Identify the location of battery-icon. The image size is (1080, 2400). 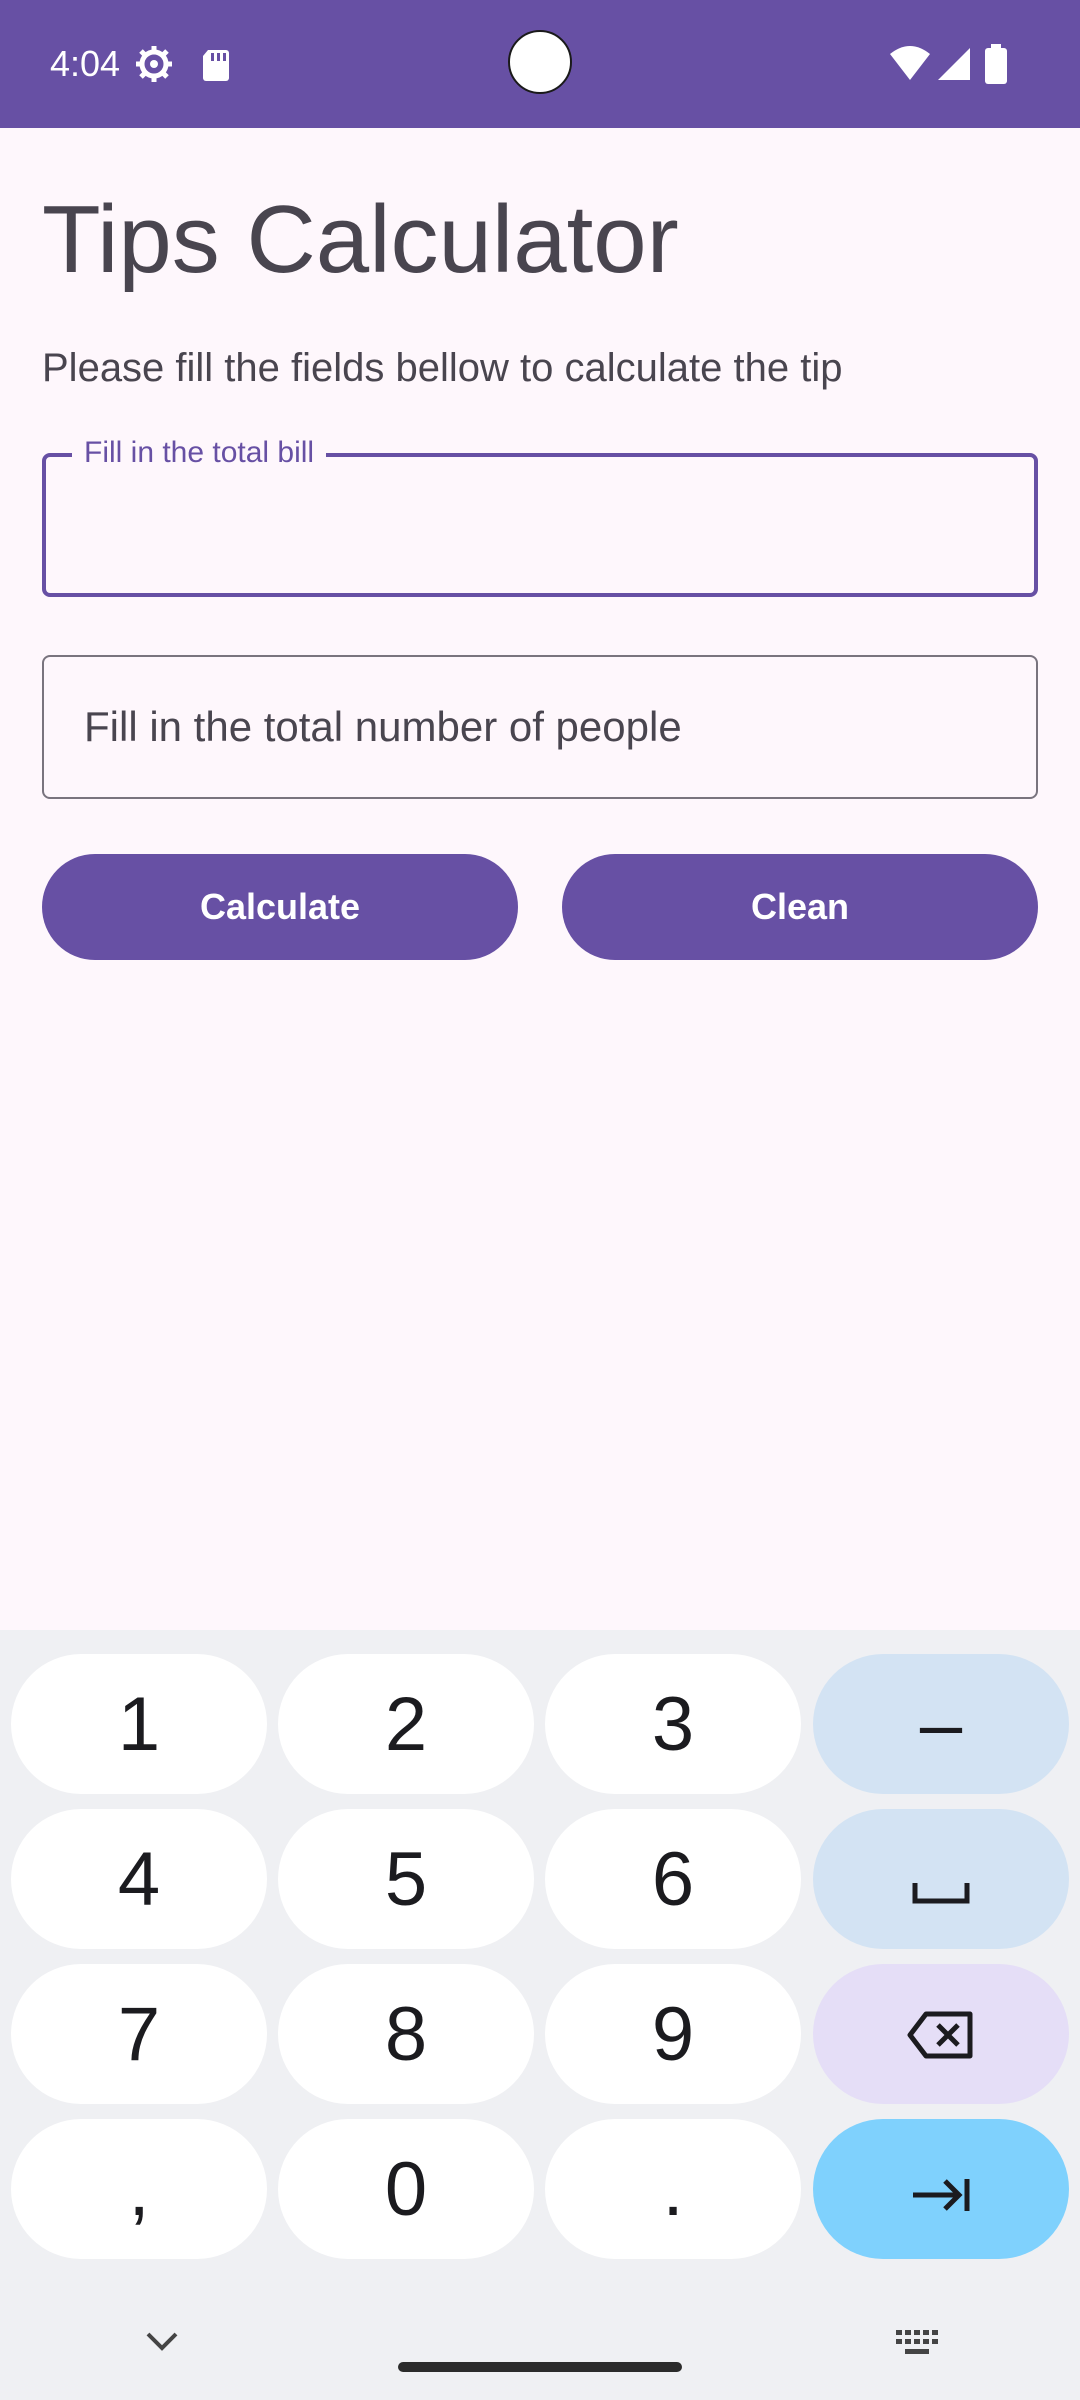
(996, 64).